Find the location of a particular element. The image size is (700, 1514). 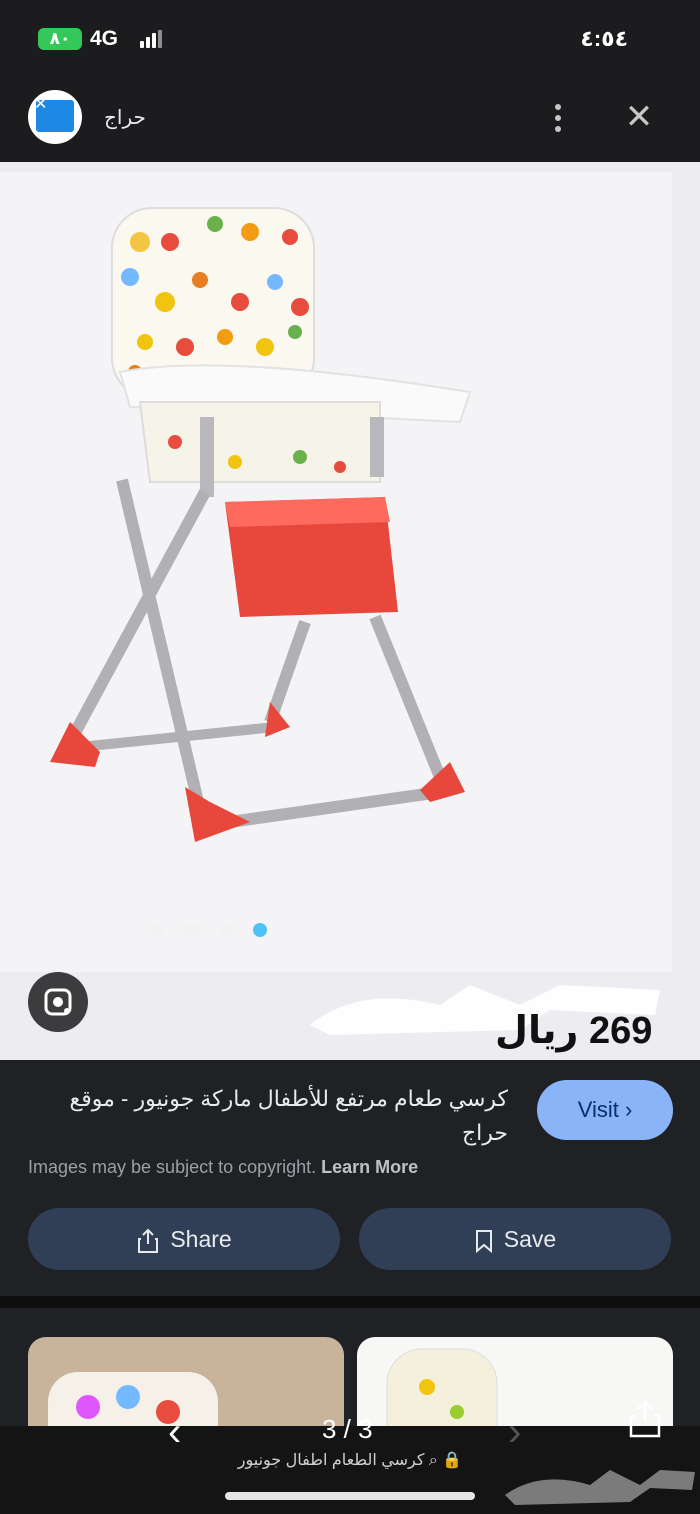

share-label: Share is located at coordinates (201, 1239).